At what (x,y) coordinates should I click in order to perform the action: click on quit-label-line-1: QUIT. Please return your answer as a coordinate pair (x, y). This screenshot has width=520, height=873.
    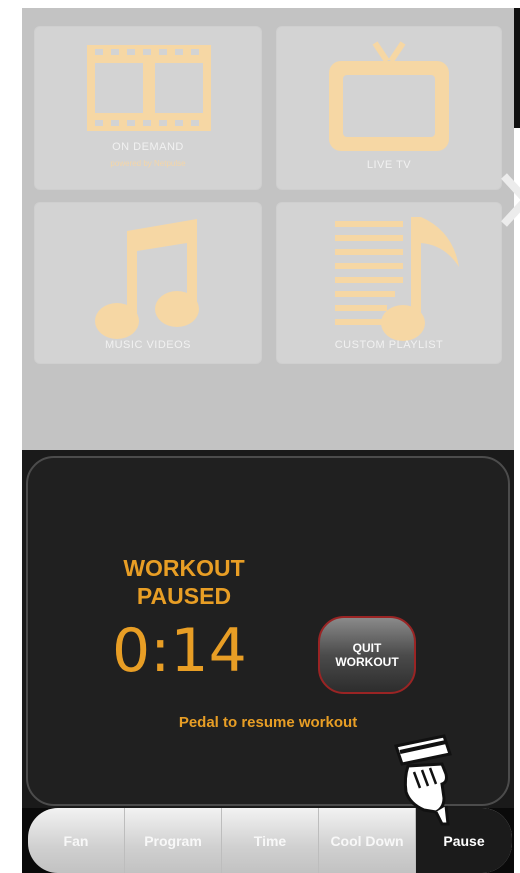
    Looking at the image, I should click on (367, 648).